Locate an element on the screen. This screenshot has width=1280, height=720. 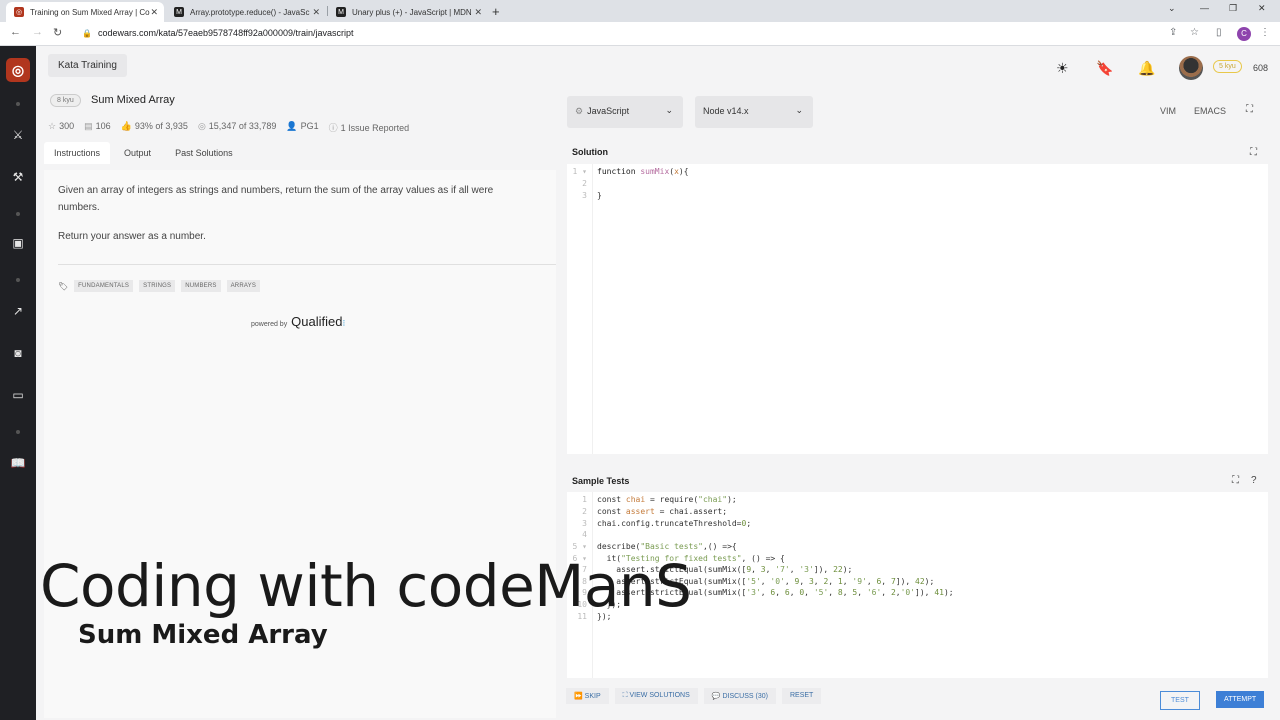
browser-tab-codewars: ◎ Training on Sum Mixed Array | Co ✕ is located at coordinates (85, 12).